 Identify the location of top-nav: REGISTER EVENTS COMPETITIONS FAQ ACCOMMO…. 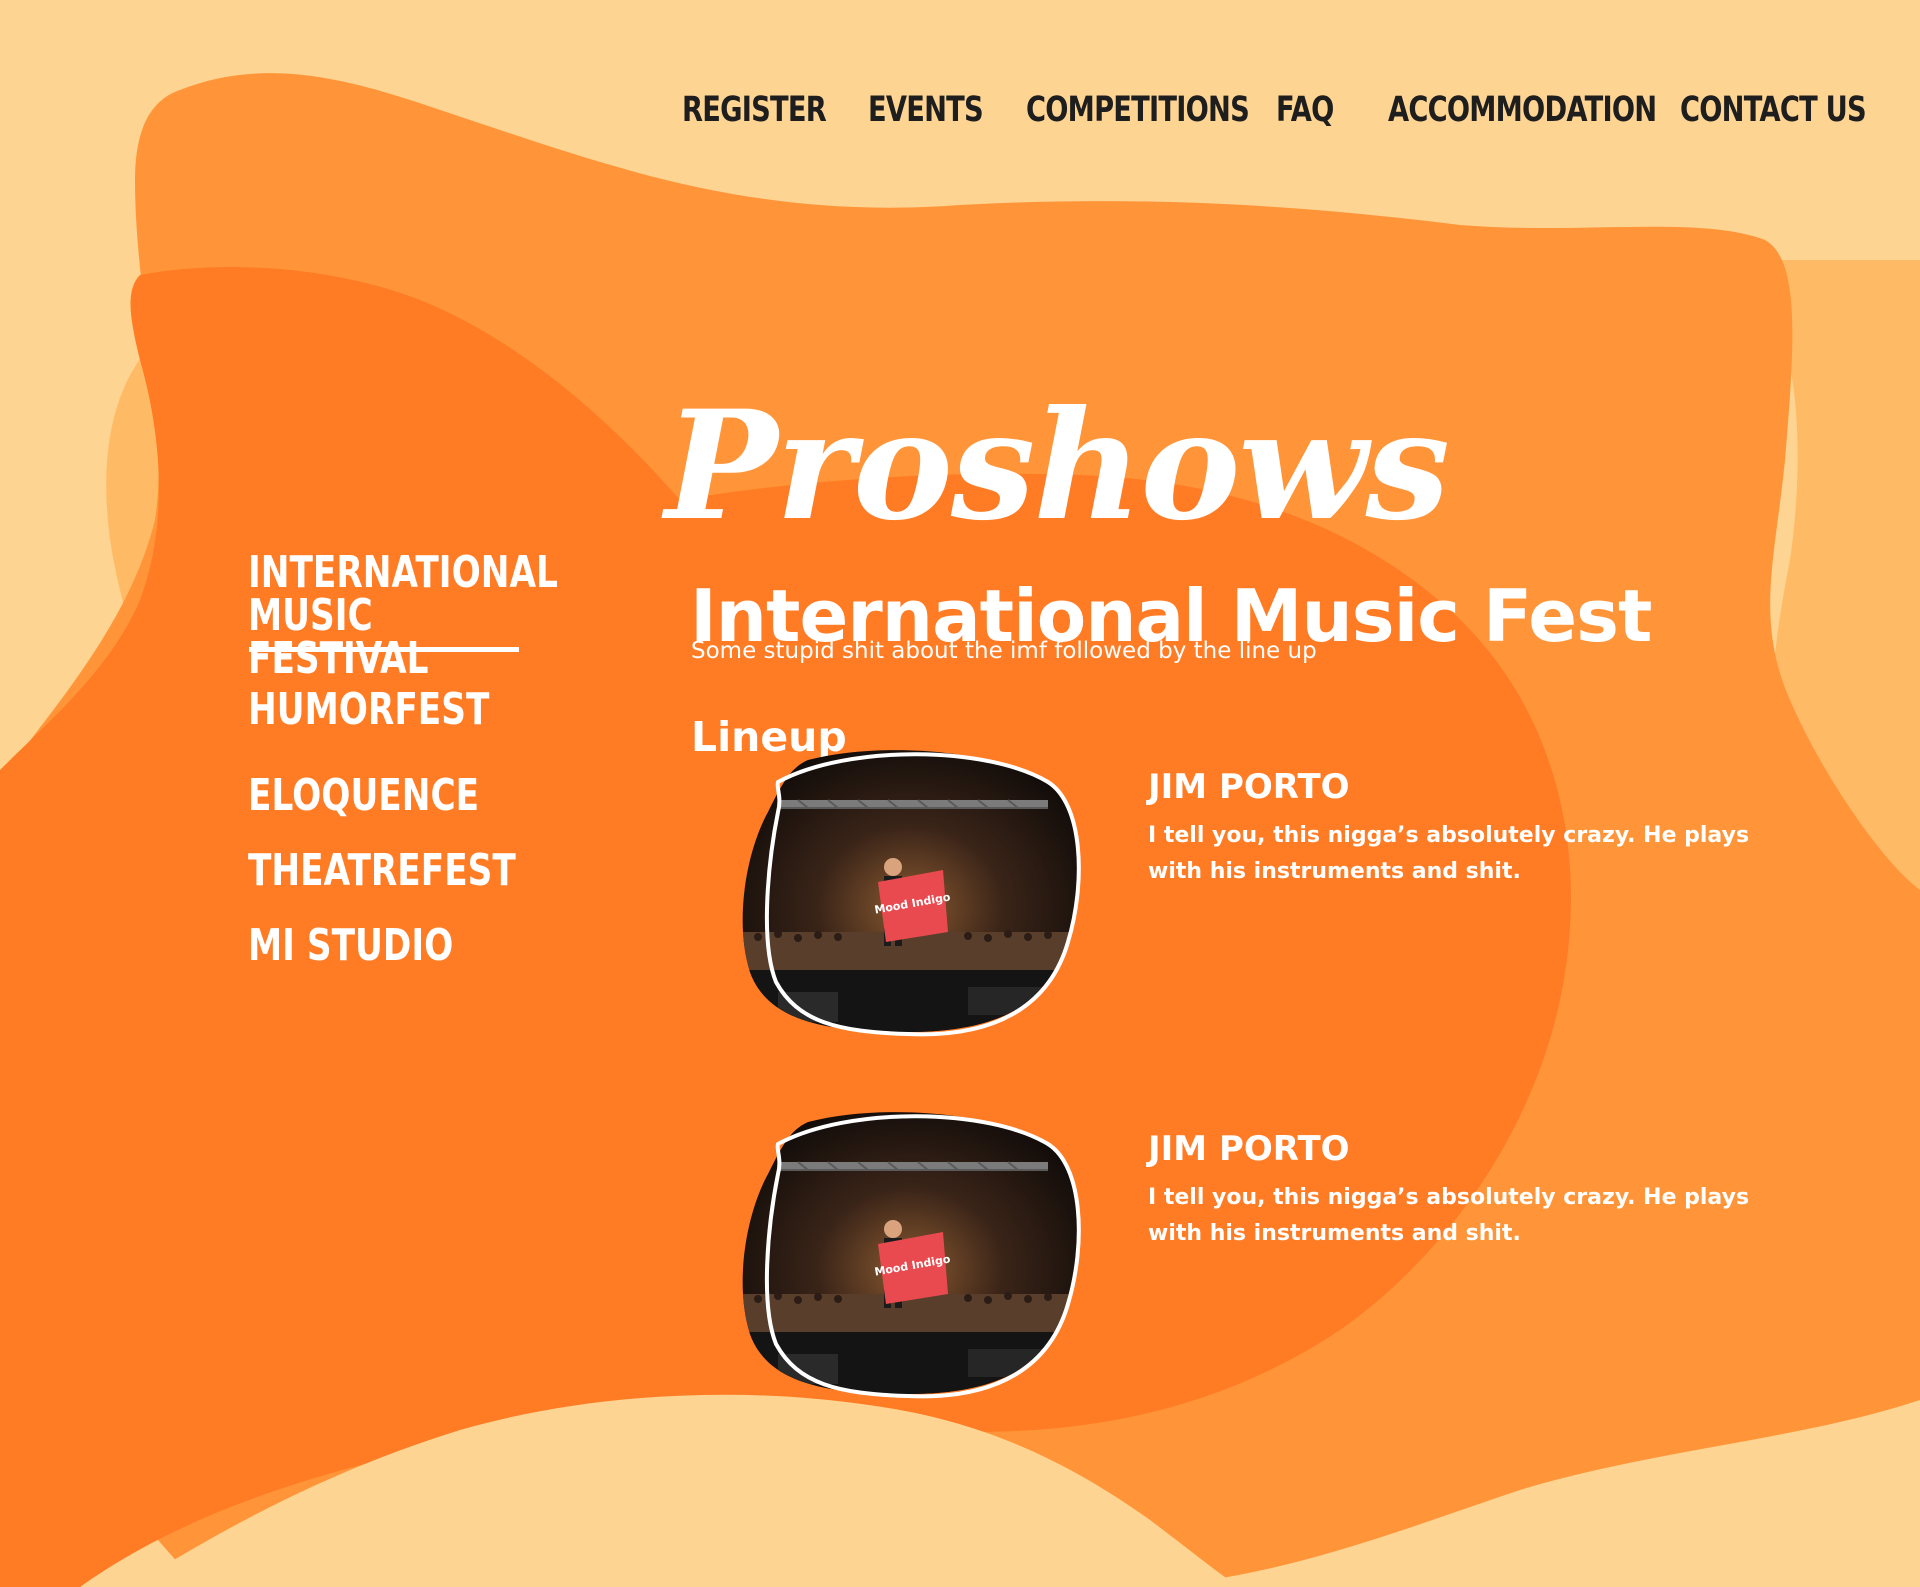
(960, 110).